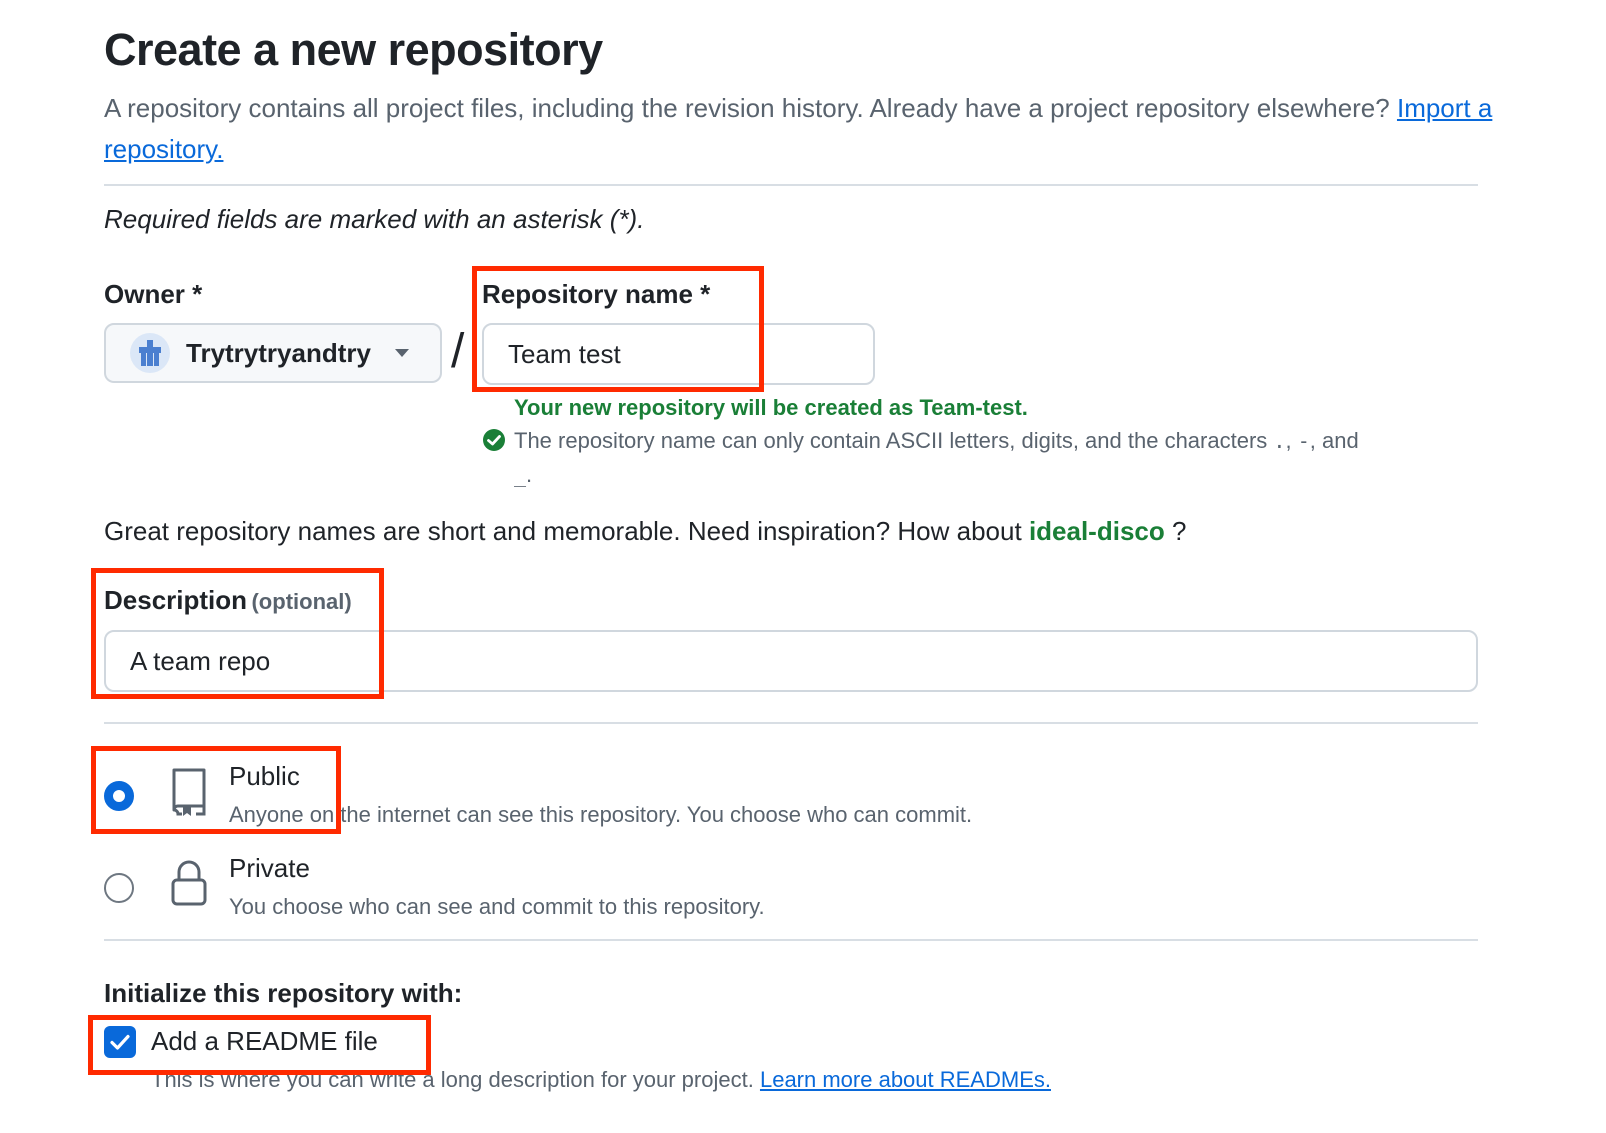 The image size is (1606, 1133). Describe the element at coordinates (189, 885) in the screenshot. I see `lock-icon` at that location.